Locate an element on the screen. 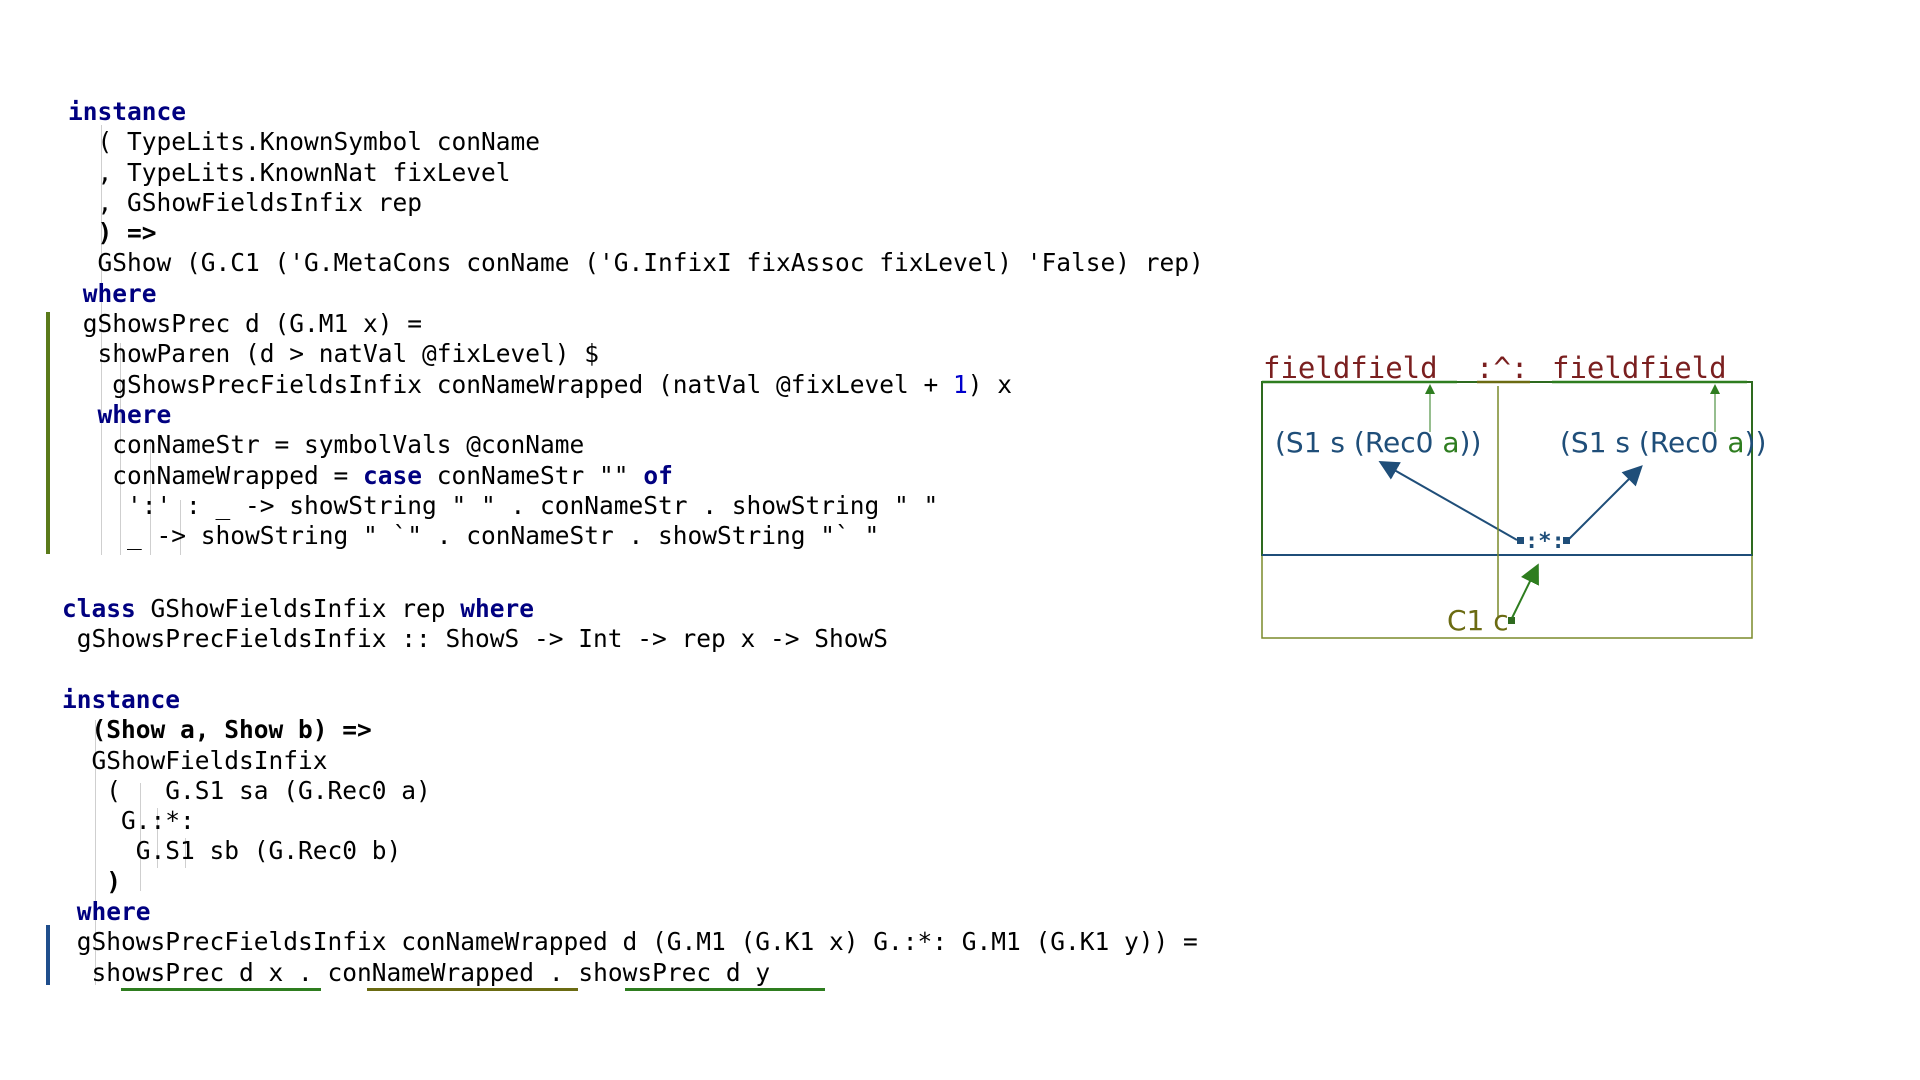 The width and height of the screenshot is (1920, 1080). op-label: :^: is located at coordinates (1502, 368).